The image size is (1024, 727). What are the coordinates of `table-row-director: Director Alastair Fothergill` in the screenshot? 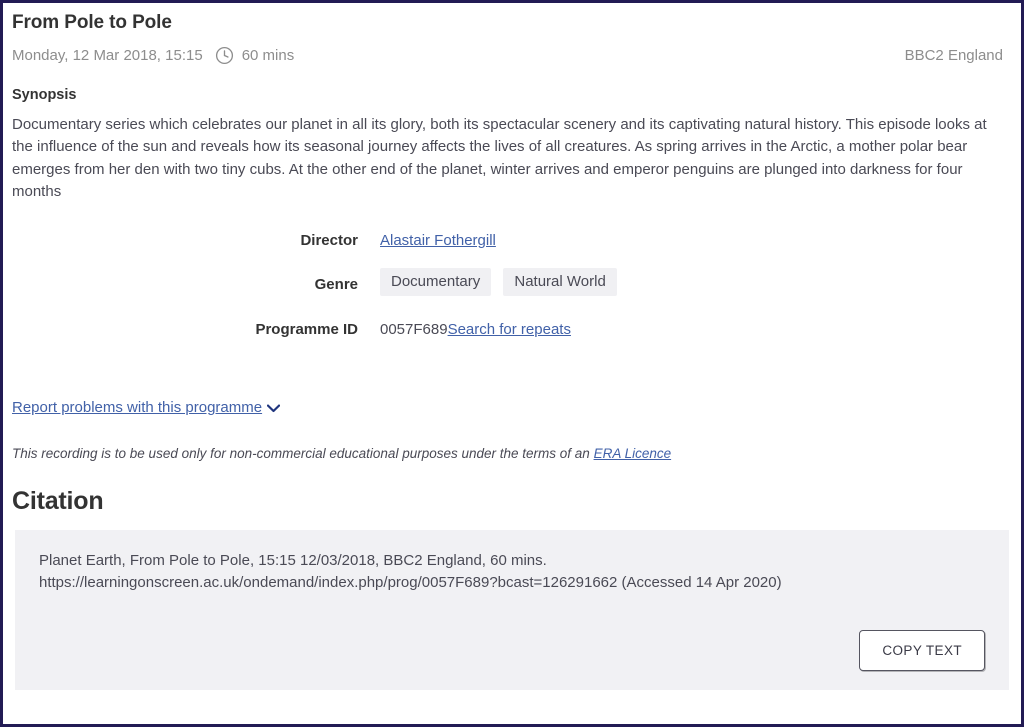 It's located at (512, 247).